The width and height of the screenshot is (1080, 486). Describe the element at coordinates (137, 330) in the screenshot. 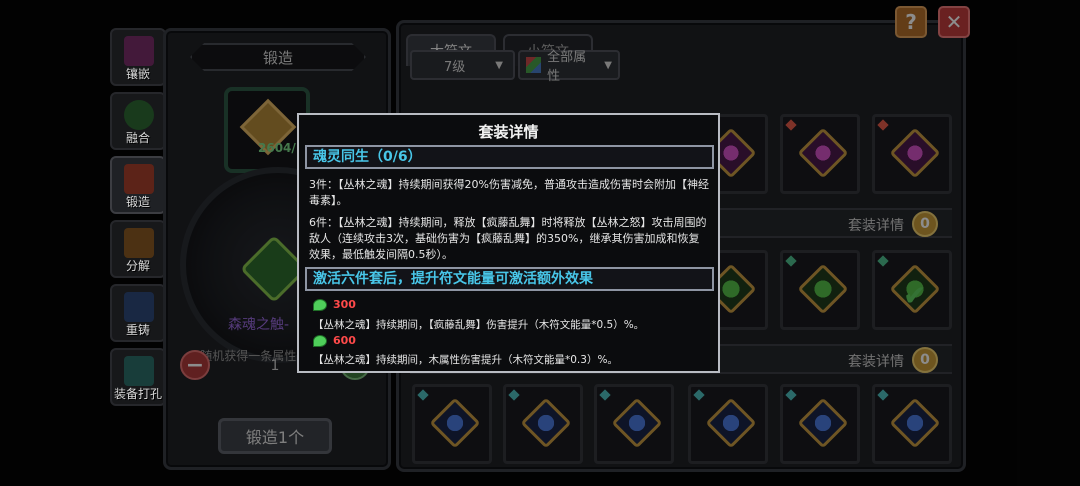

I see `tab-label: 重铸` at that location.